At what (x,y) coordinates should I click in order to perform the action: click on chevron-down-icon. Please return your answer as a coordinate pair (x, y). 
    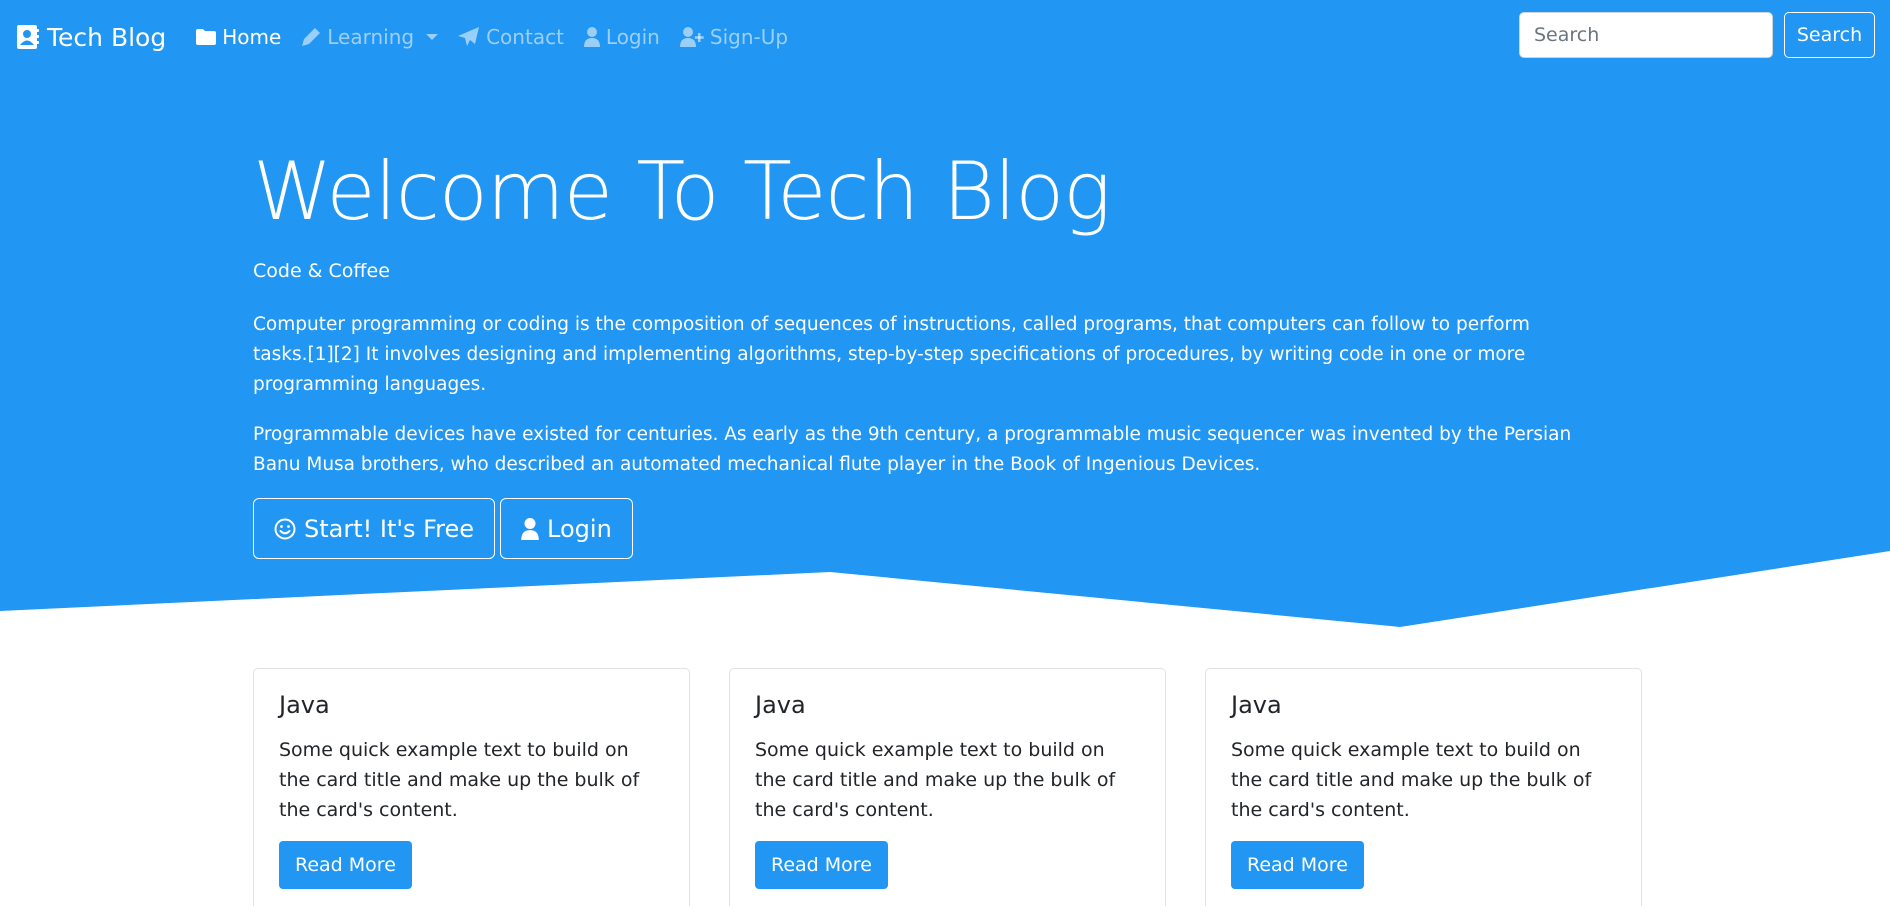
    Looking at the image, I should click on (432, 37).